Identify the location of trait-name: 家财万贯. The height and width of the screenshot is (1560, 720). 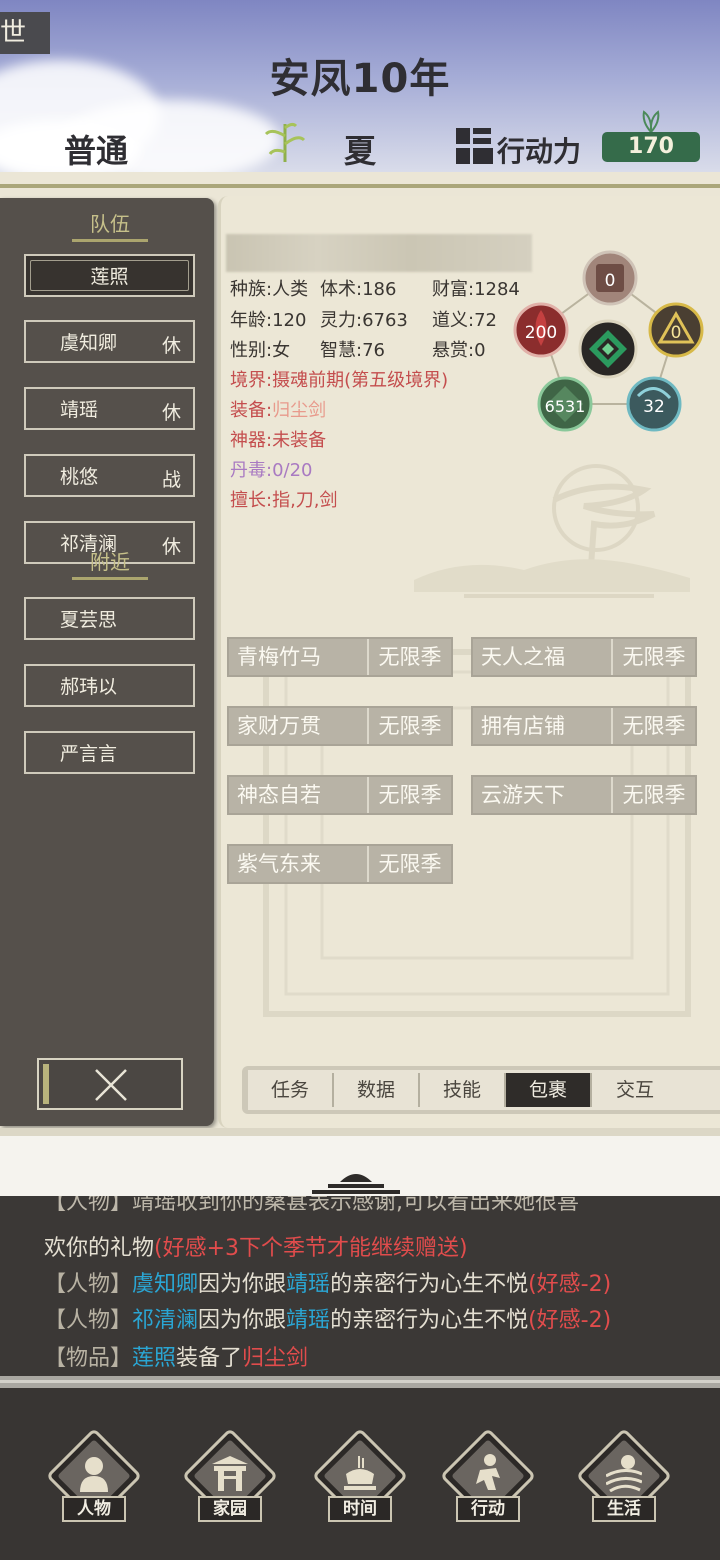
(279, 726).